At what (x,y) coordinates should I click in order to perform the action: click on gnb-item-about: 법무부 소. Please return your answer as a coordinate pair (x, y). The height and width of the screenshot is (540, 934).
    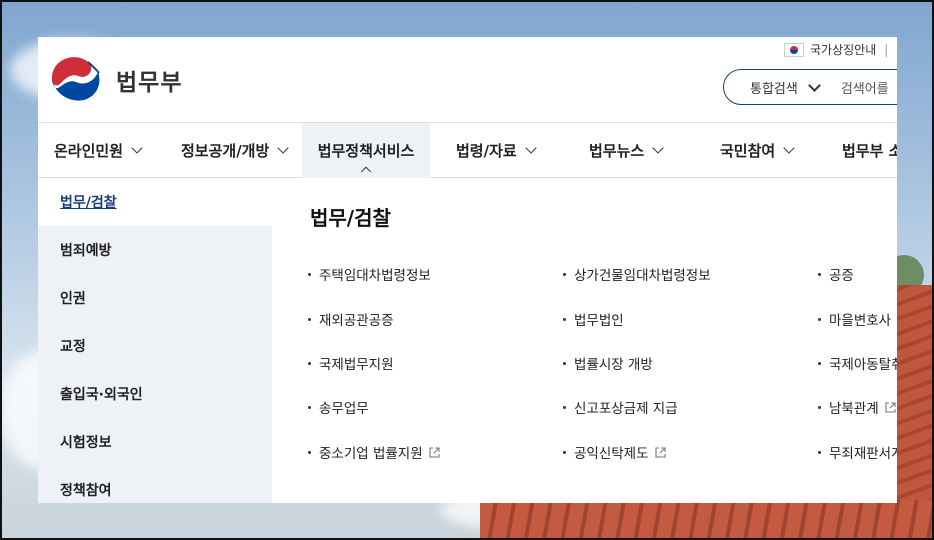
    Looking at the image, I should click on (869, 150).